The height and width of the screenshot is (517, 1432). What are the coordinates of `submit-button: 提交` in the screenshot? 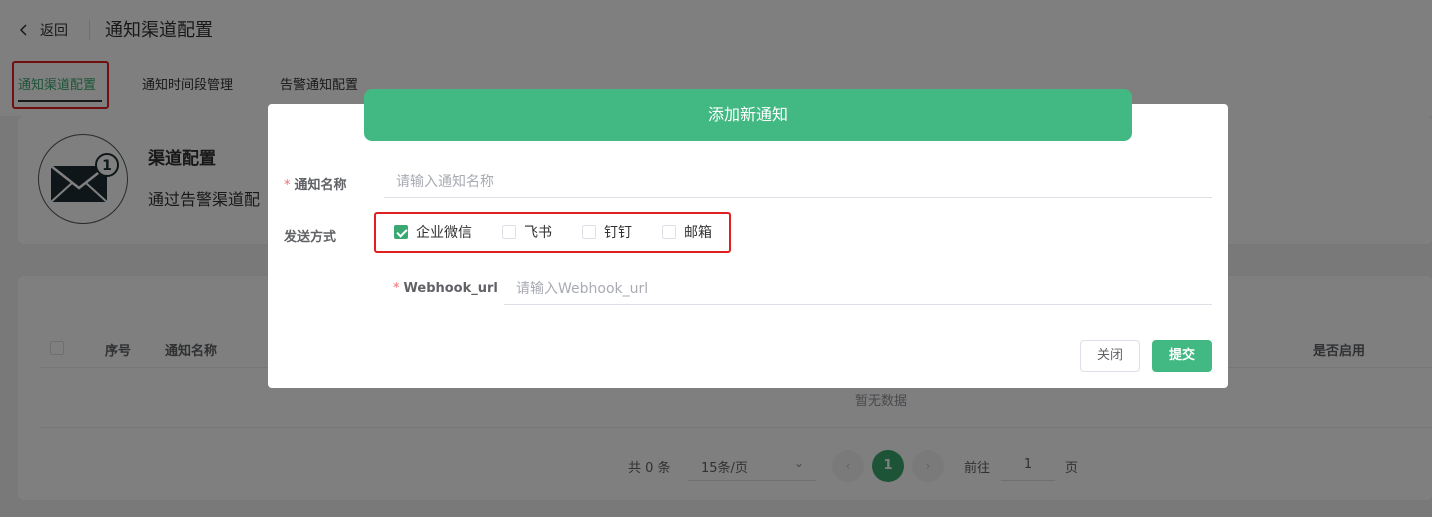 It's located at (1182, 356).